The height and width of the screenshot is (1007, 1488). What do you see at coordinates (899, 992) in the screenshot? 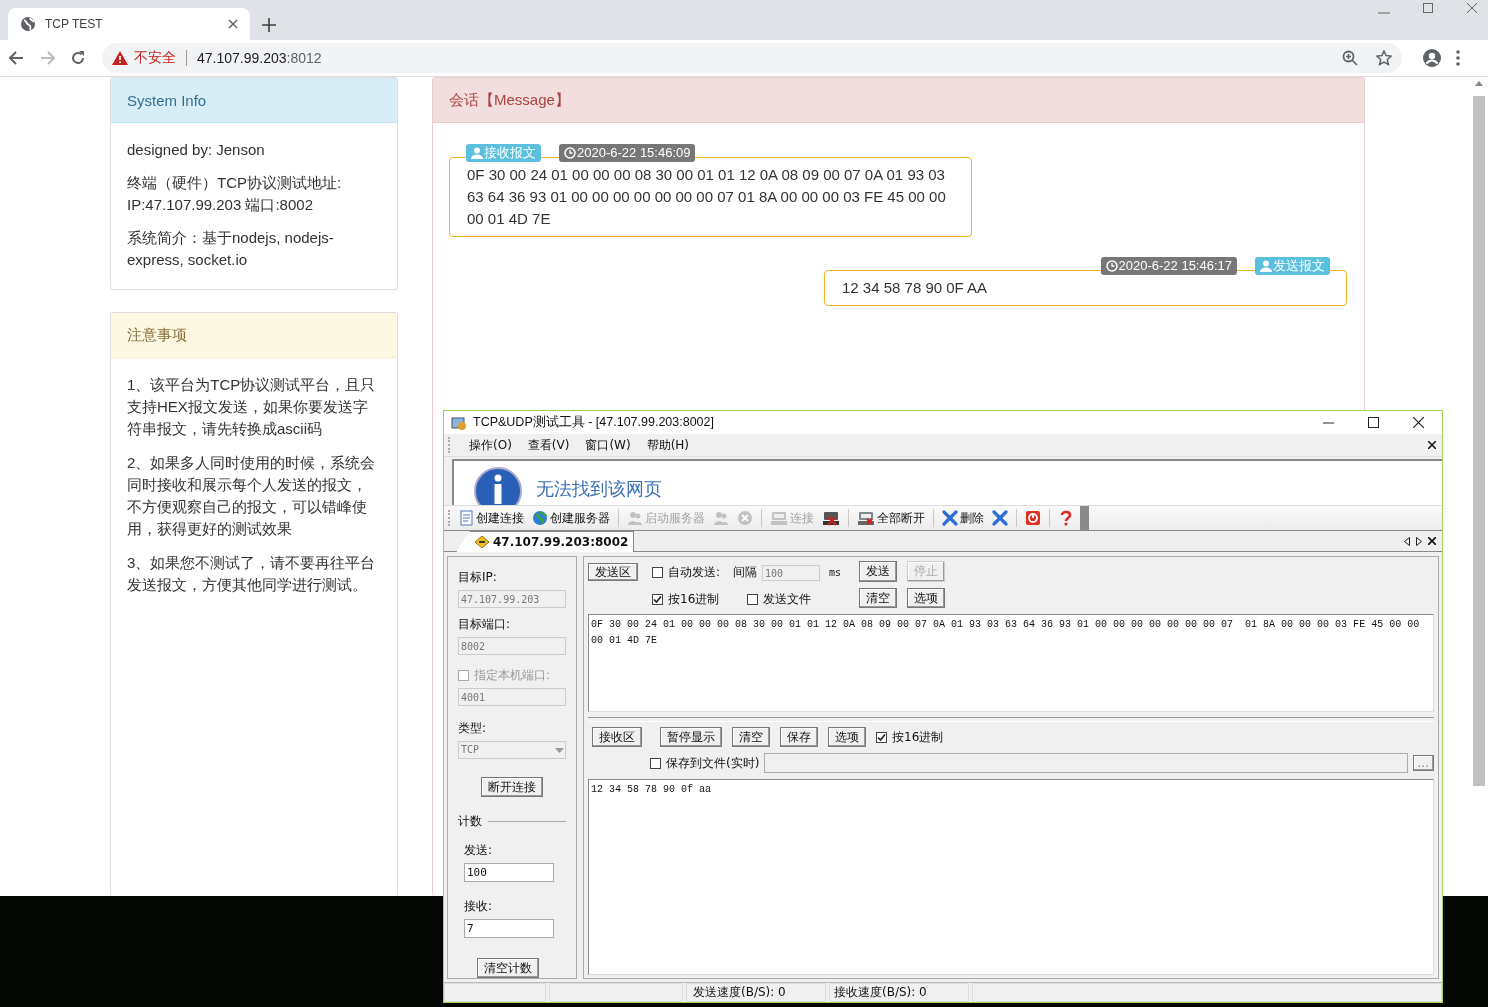
I see `status-text: 接收速度(B/S): 0` at bounding box center [899, 992].